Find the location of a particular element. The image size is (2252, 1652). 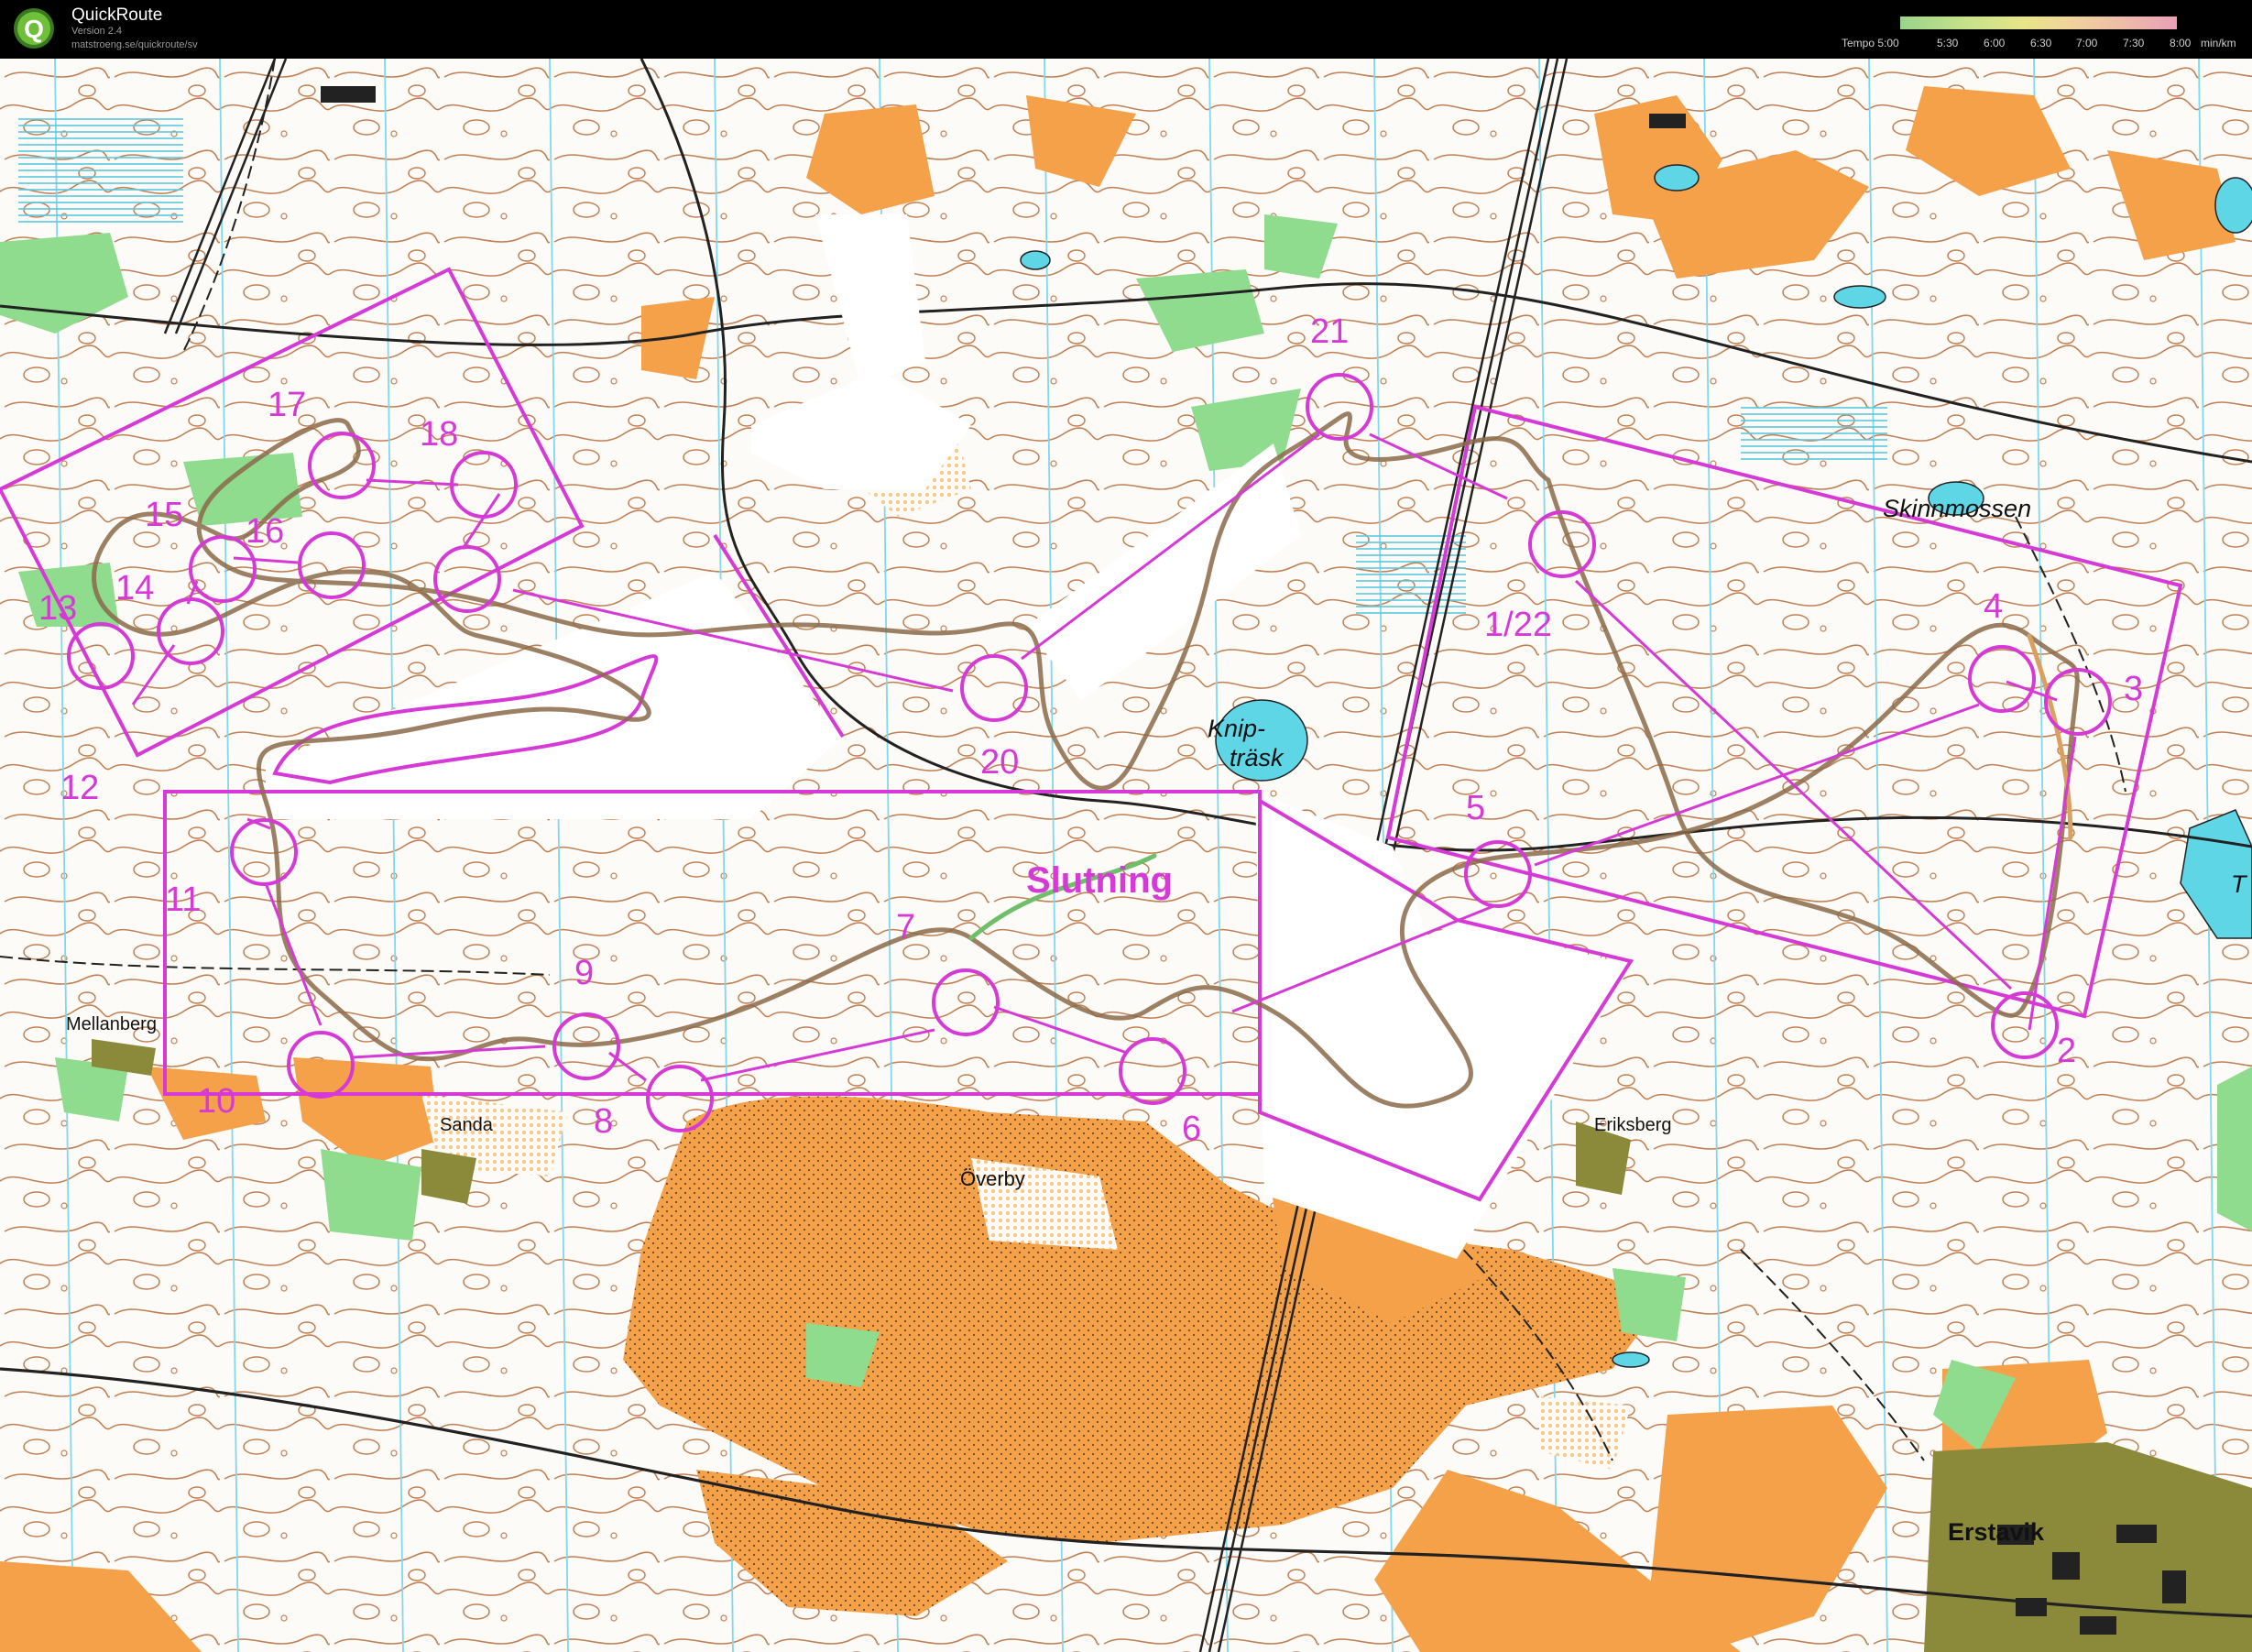

control-number: 10 is located at coordinates (216, 1101).